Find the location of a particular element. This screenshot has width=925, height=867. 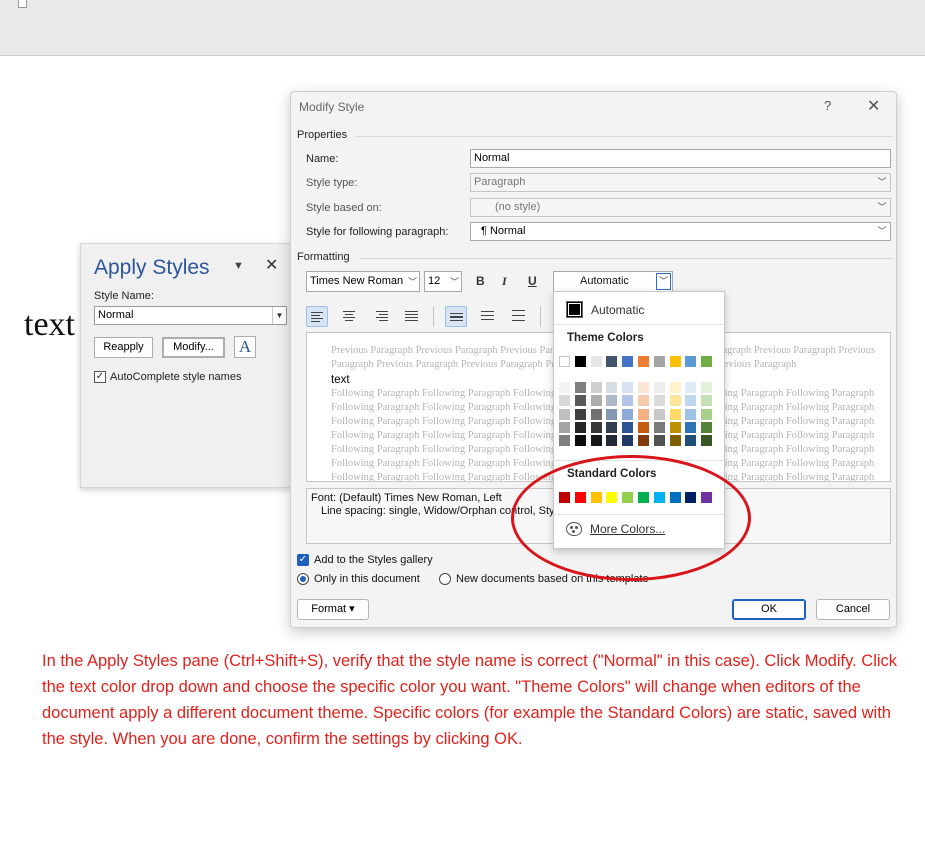

justify-button is located at coordinates (412, 316).